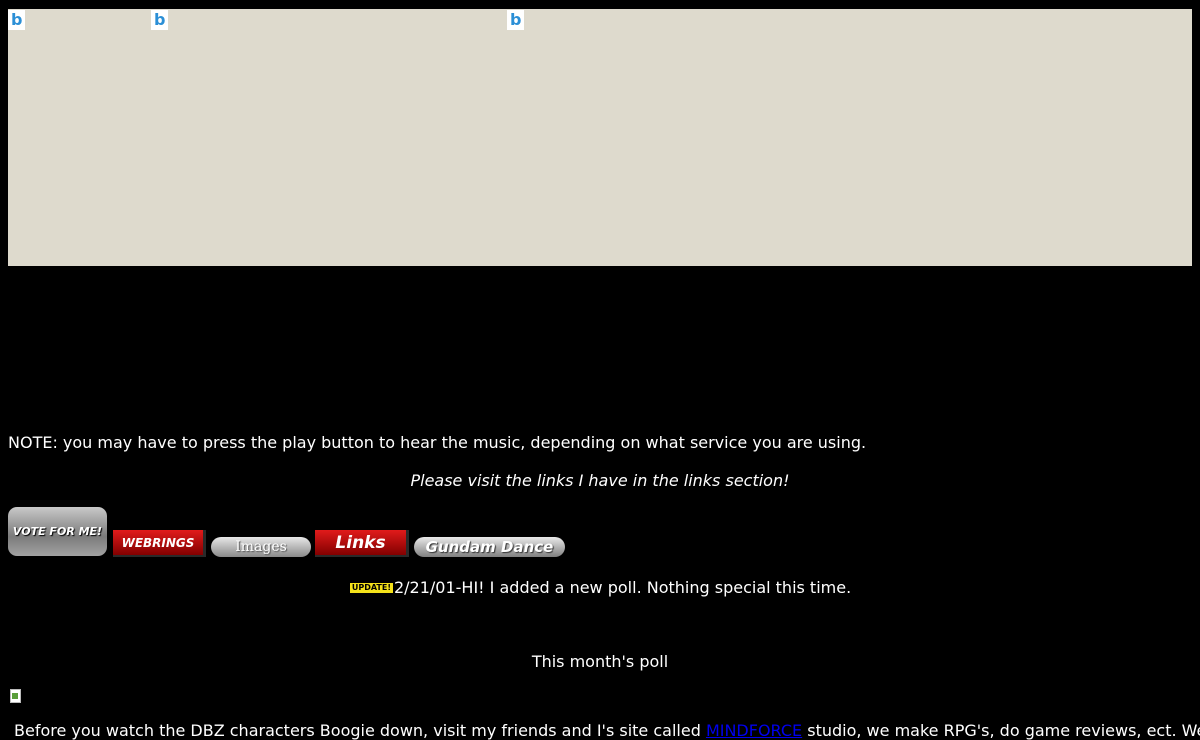  I want to click on links-button: Links, so click(362, 543).